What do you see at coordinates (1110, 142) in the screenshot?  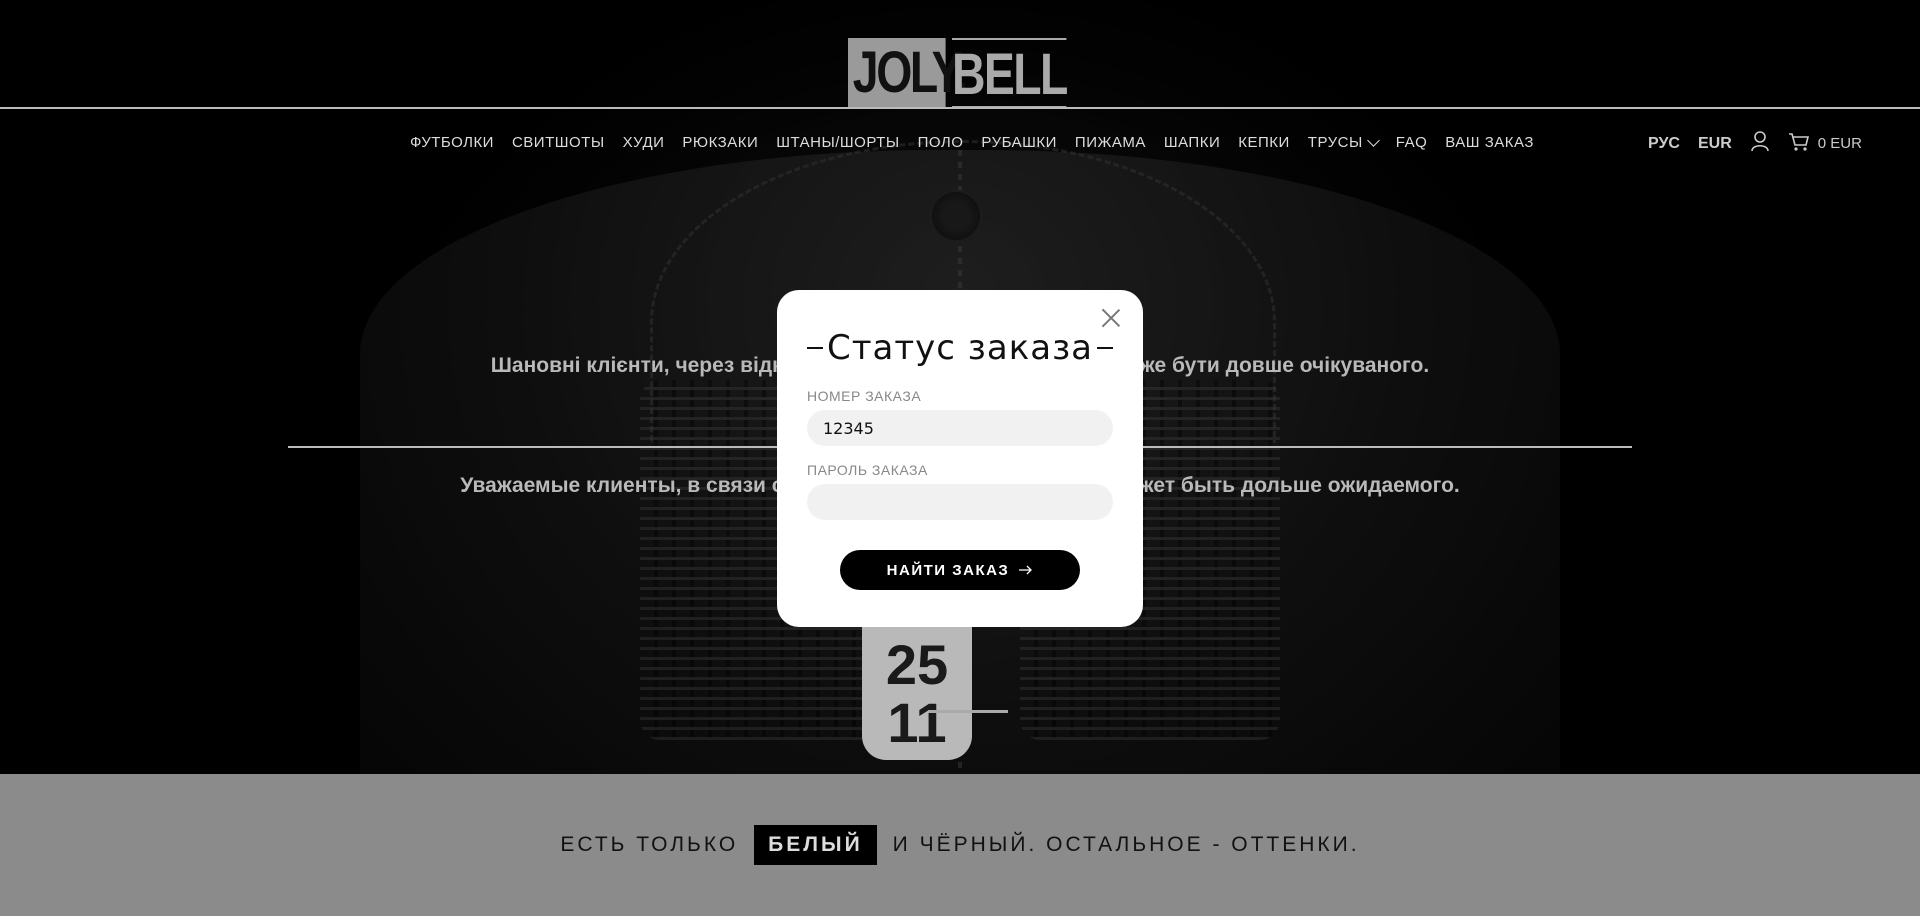 I see `nav-item-pajamas: ПИЖАМА` at bounding box center [1110, 142].